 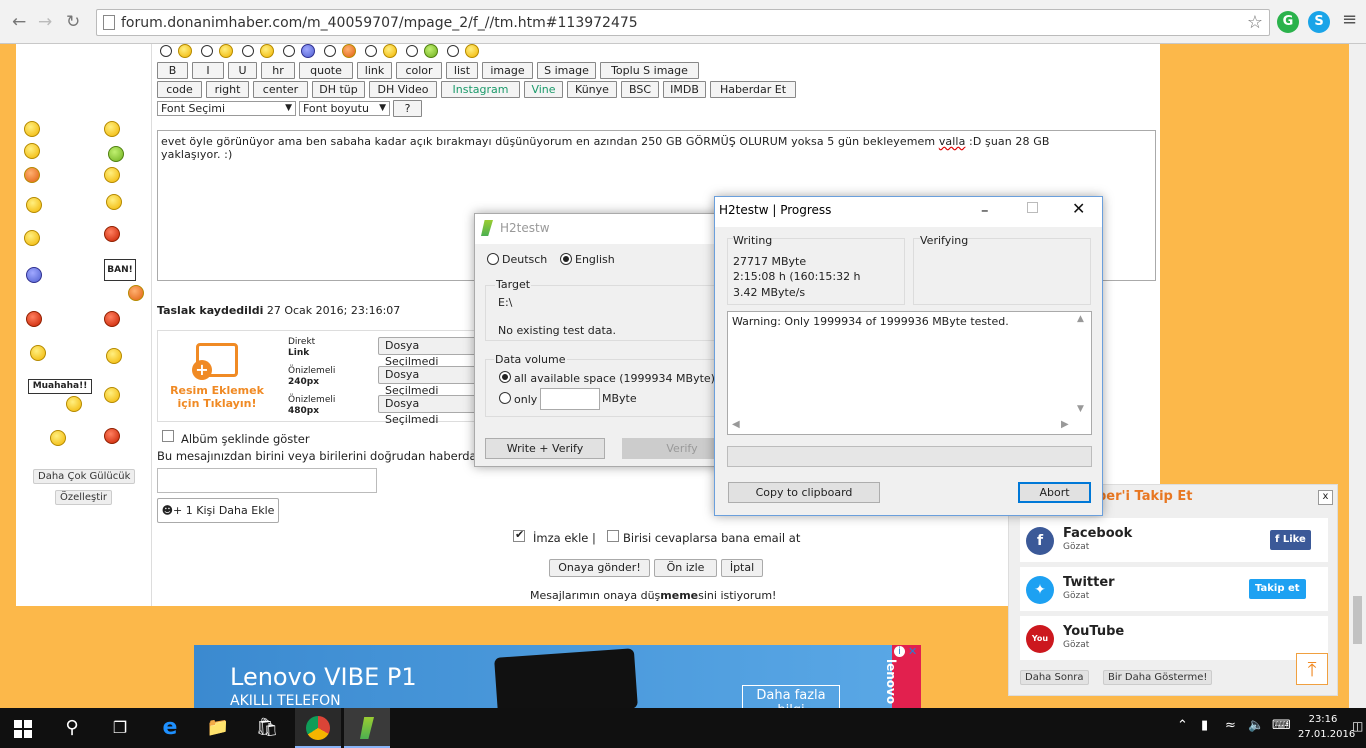 What do you see at coordinates (1230, 725) in the screenshot?
I see `wifi-icon: ≈` at bounding box center [1230, 725].